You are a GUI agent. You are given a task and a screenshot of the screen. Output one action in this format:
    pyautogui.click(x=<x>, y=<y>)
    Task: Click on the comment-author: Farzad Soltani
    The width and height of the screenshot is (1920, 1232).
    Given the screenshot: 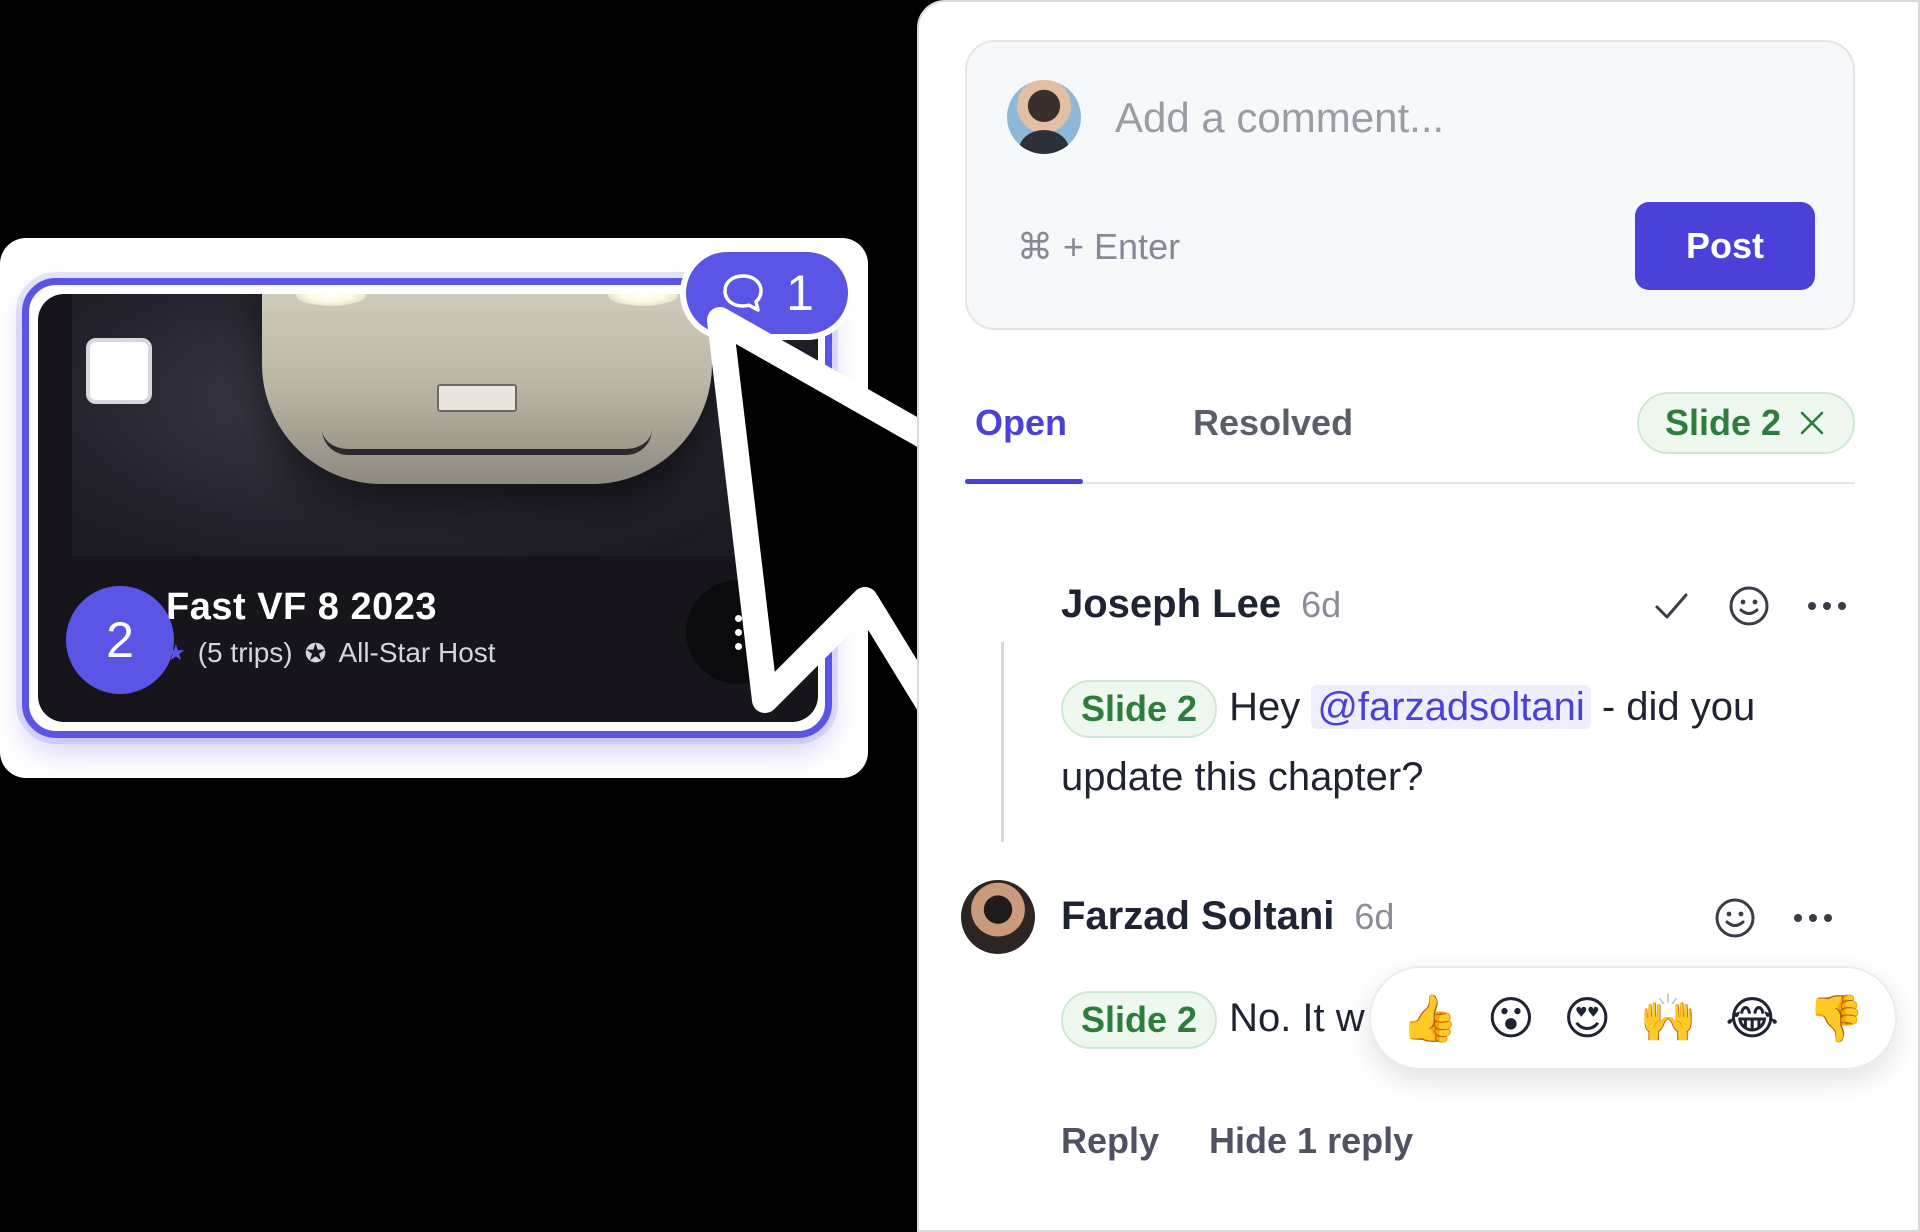 What is the action you would take?
    pyautogui.click(x=1198, y=916)
    